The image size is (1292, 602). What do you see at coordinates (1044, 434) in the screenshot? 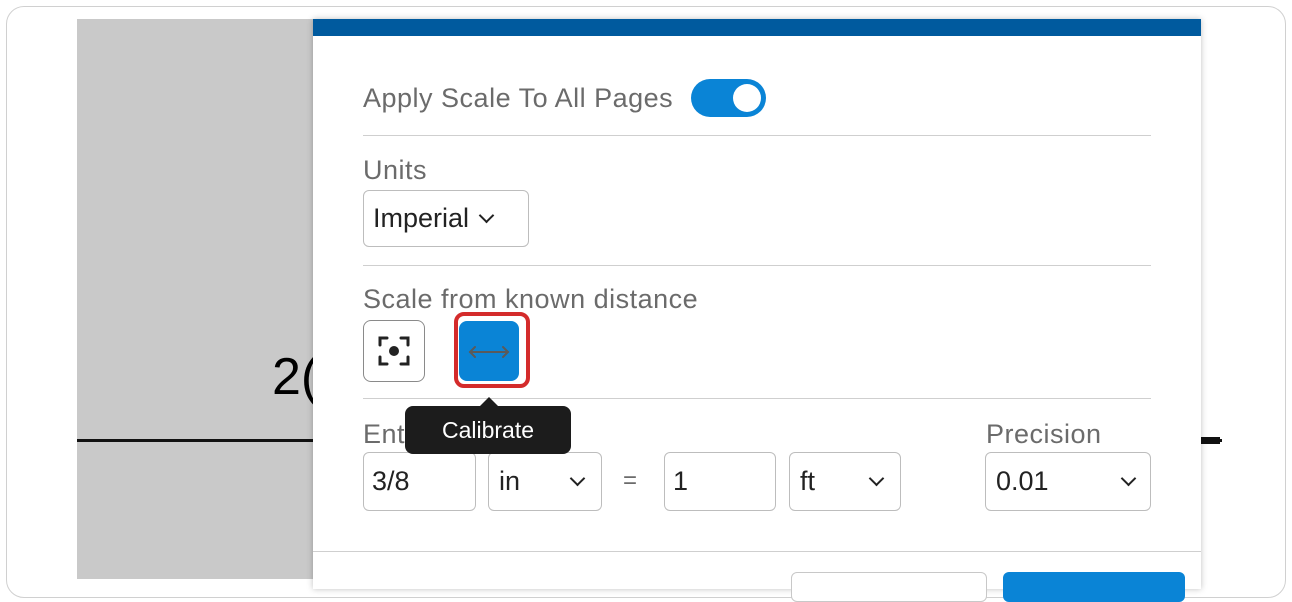
I see `precision-label: Precision` at bounding box center [1044, 434].